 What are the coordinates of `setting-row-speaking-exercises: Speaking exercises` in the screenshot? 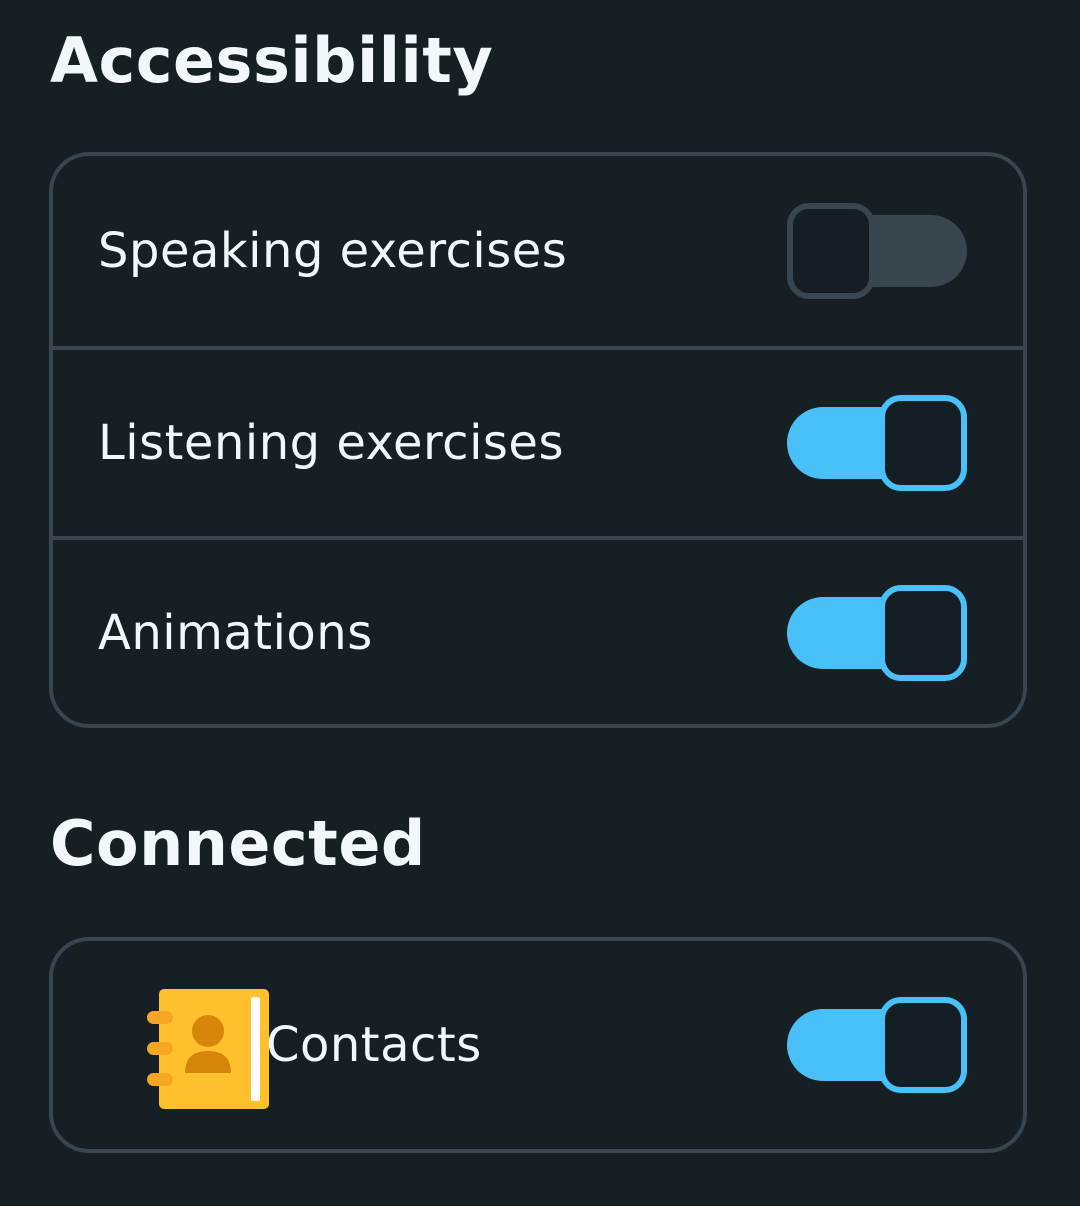 It's located at (538, 251).